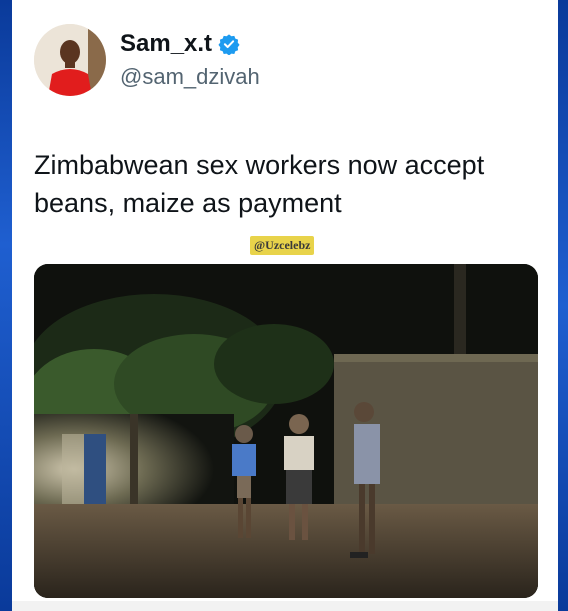  Describe the element at coordinates (166, 44) in the screenshot. I see `author-name: Sam_x.t` at that location.